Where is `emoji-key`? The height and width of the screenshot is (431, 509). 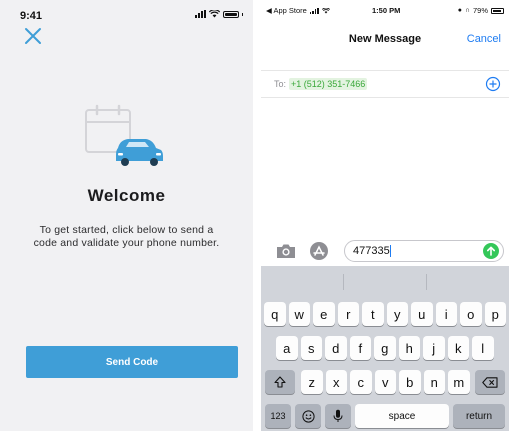 emoji-key is located at coordinates (308, 416).